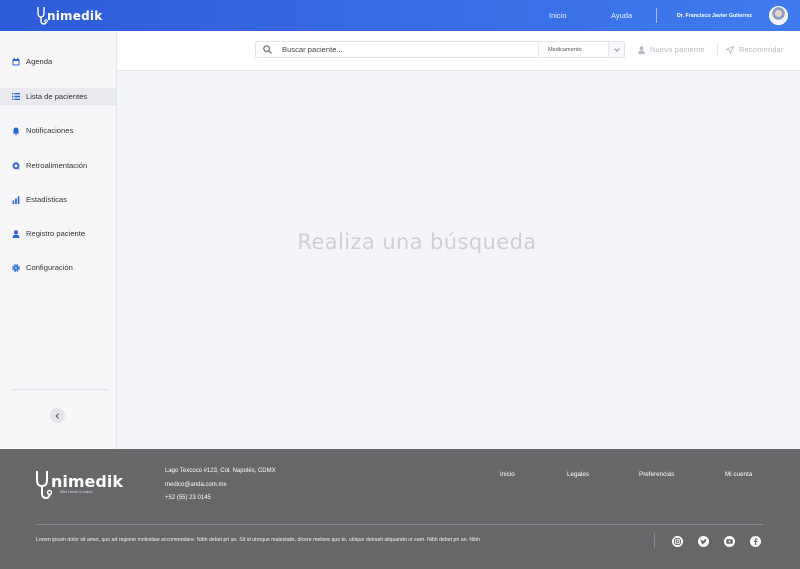 Image resolution: width=800 pixels, height=569 pixels. I want to click on new-patient-button: Nuevo paciente, so click(671, 49).